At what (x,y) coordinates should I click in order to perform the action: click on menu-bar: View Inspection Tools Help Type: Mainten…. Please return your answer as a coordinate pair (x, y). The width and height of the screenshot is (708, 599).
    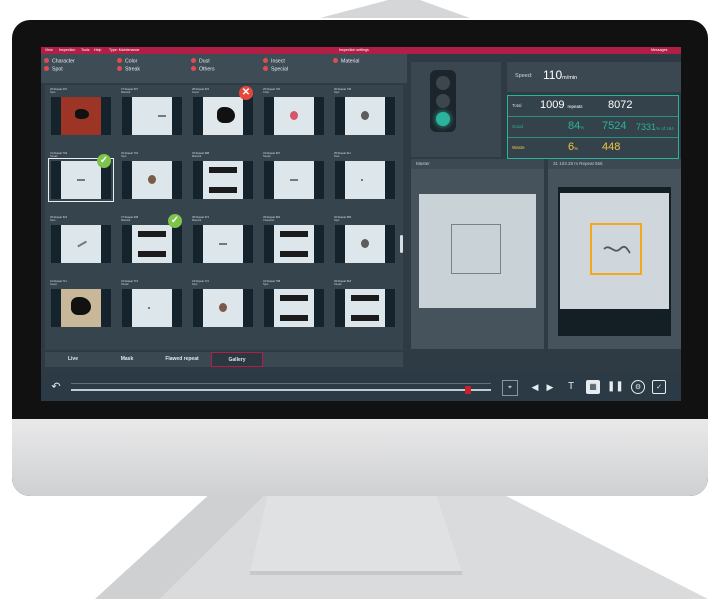
    Looking at the image, I should click on (361, 50).